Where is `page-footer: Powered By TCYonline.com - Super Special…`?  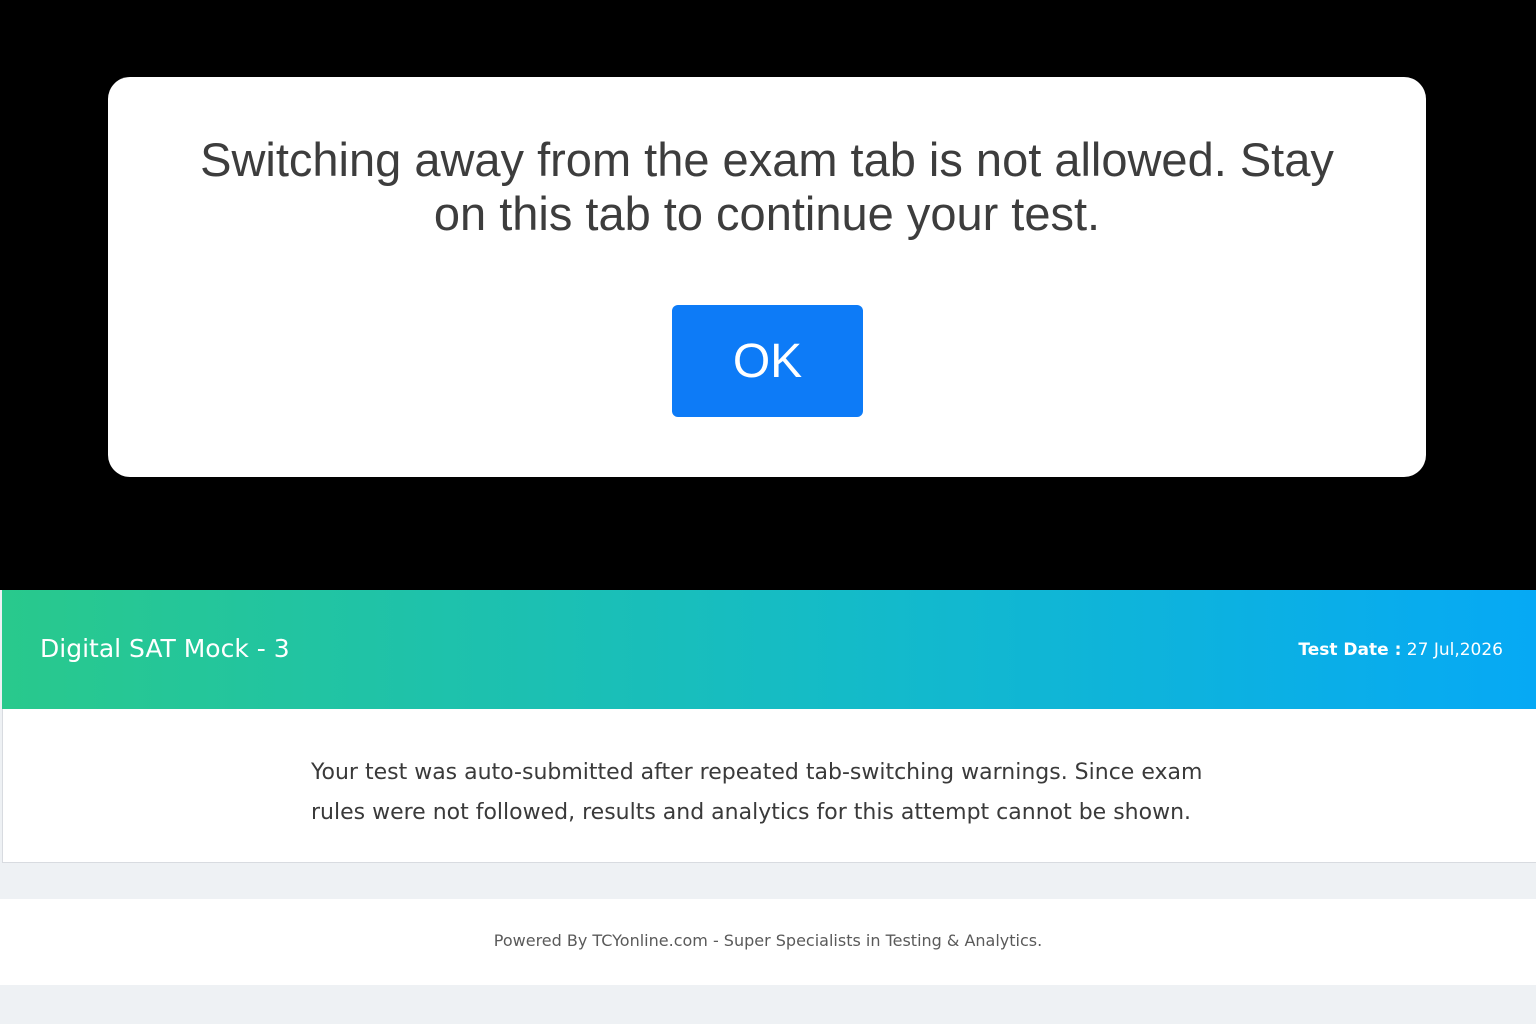 page-footer: Powered By TCYonline.com - Super Special… is located at coordinates (768, 942).